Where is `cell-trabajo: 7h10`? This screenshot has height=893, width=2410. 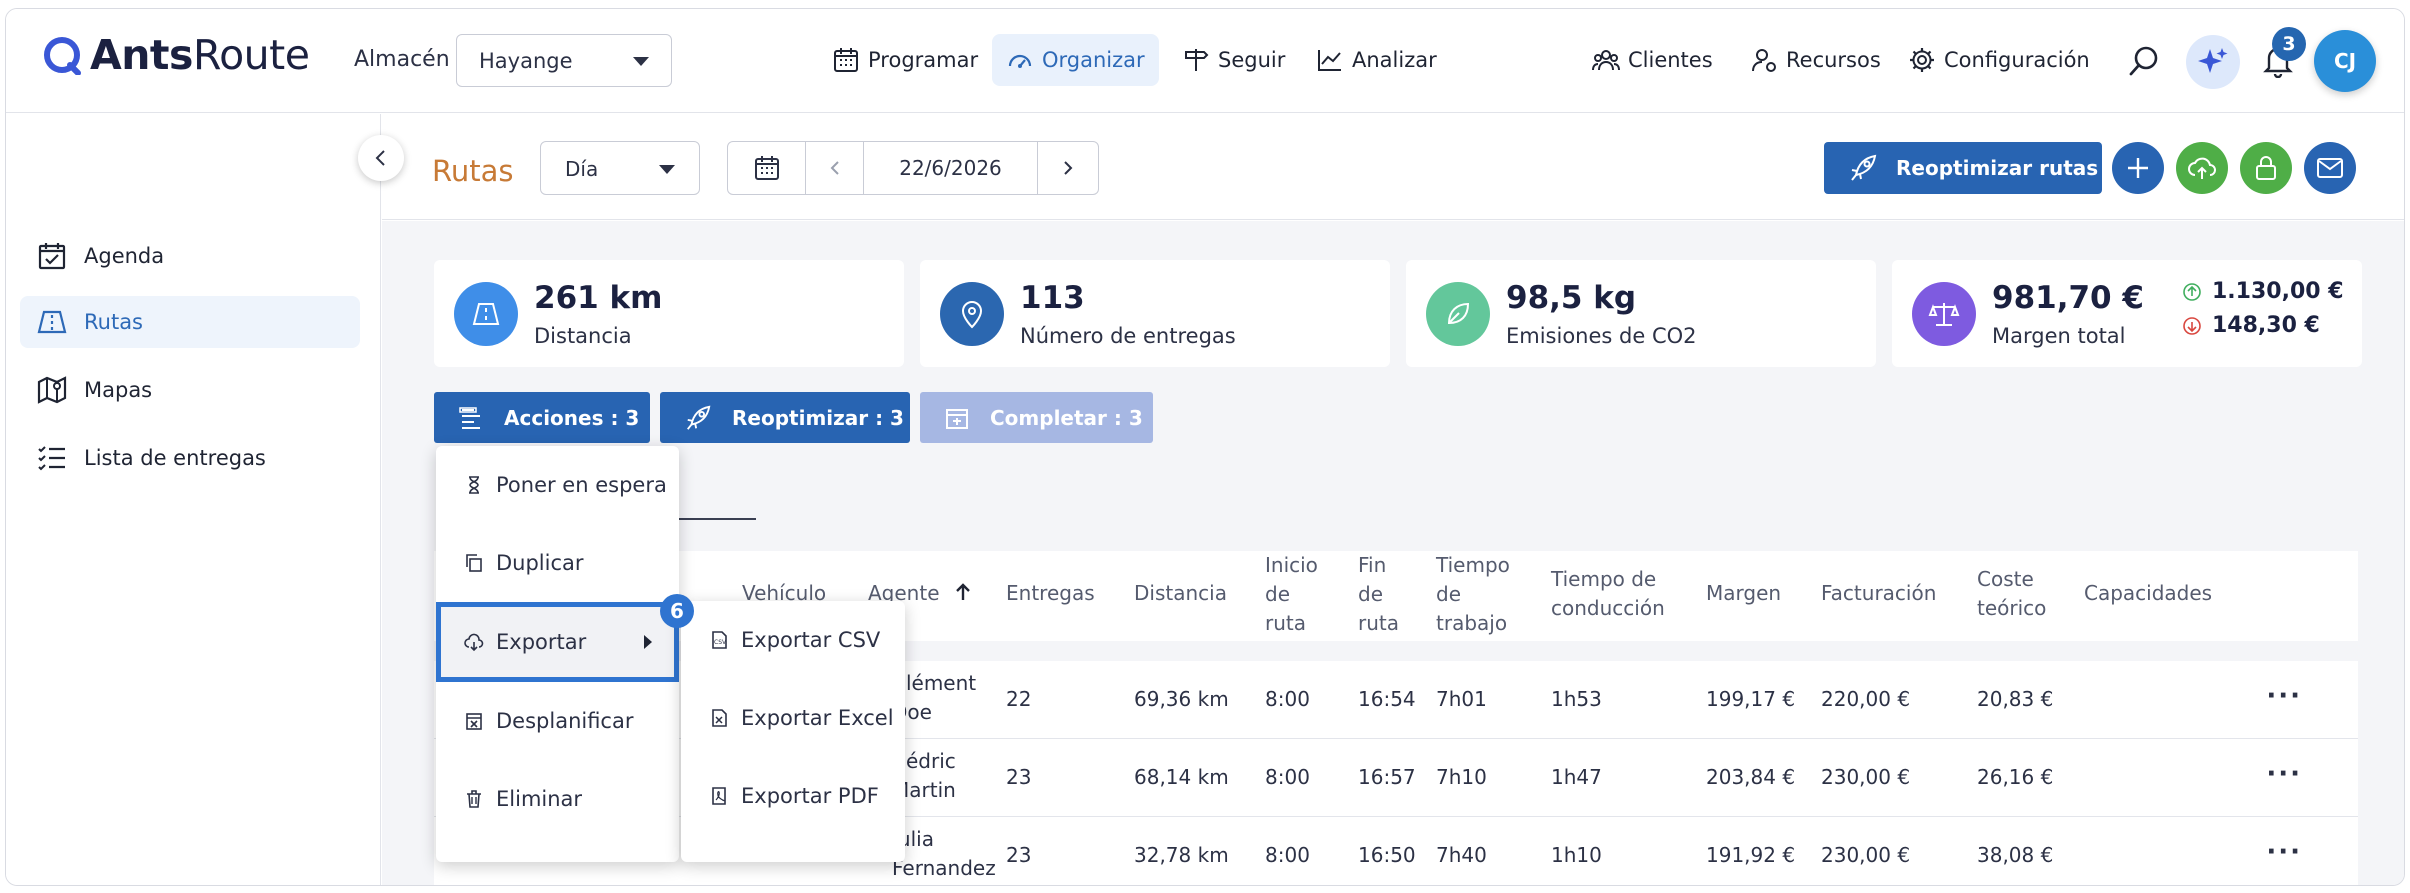 cell-trabajo: 7h10 is located at coordinates (1461, 777).